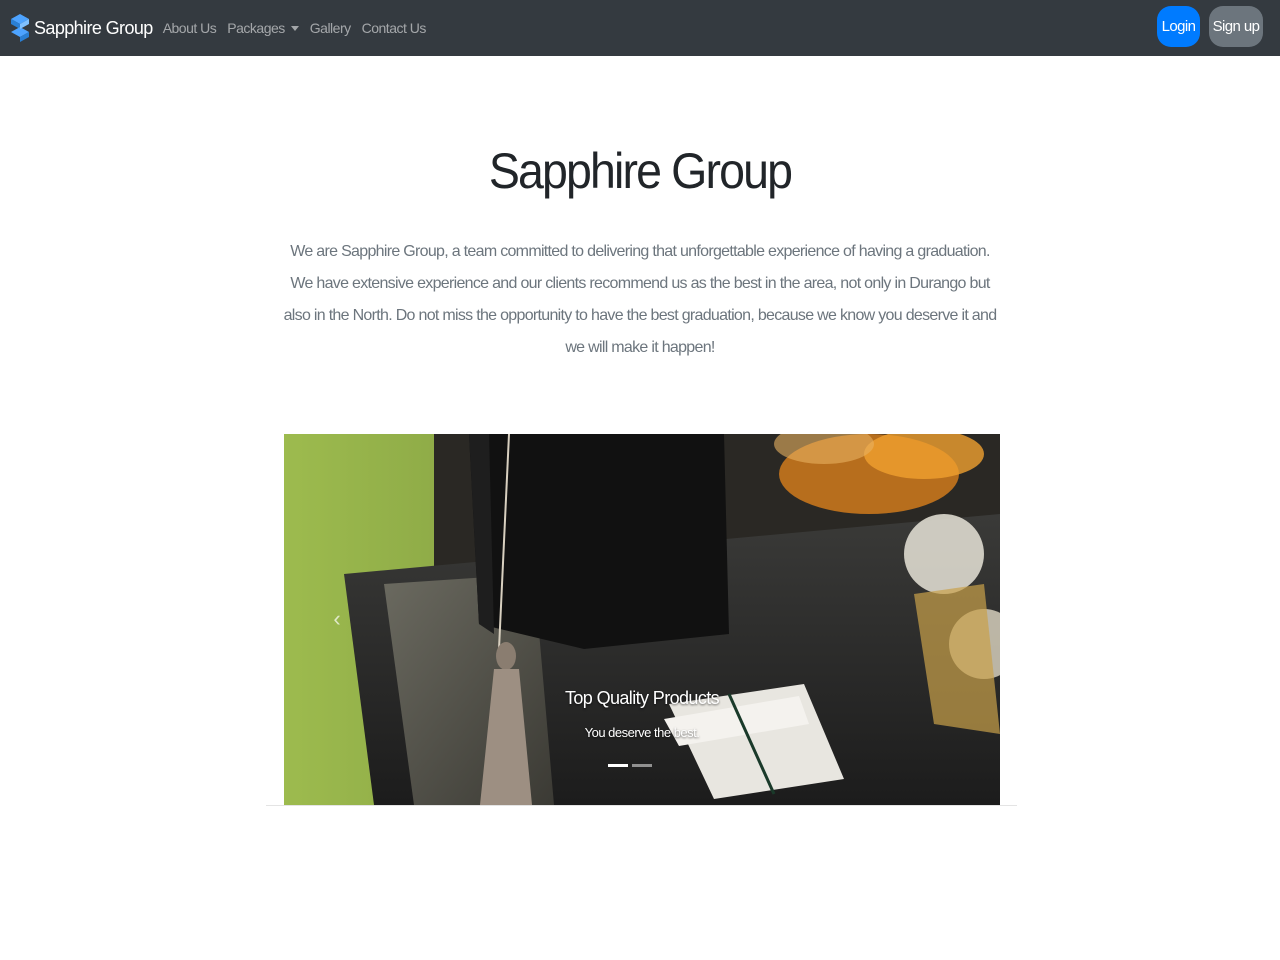 The width and height of the screenshot is (1280, 960). Describe the element at coordinates (20, 28) in the screenshot. I see `sapphire-logo-icon` at that location.